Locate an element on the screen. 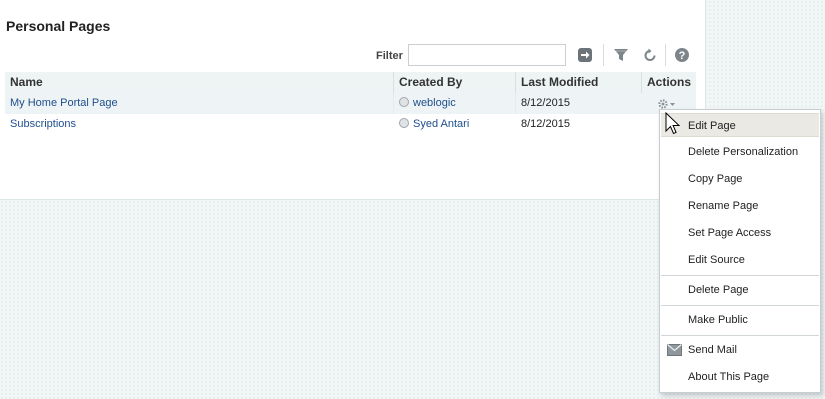 The image size is (825, 399). column-header-actions: Actions is located at coordinates (669, 82).